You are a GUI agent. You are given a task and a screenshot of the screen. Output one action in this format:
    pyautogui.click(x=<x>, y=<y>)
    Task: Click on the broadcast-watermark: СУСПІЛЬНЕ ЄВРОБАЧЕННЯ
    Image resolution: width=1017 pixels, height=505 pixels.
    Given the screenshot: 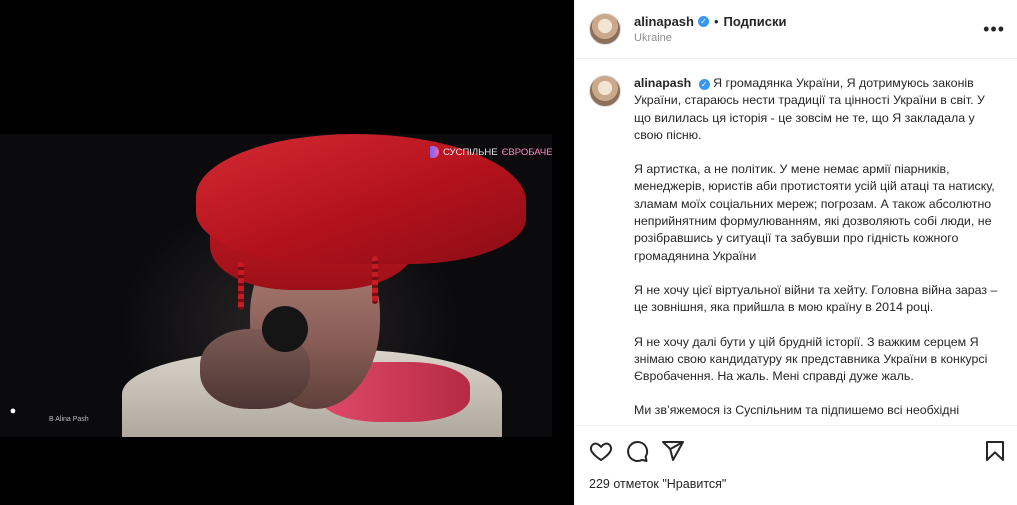 What is the action you would take?
    pyautogui.click(x=491, y=152)
    